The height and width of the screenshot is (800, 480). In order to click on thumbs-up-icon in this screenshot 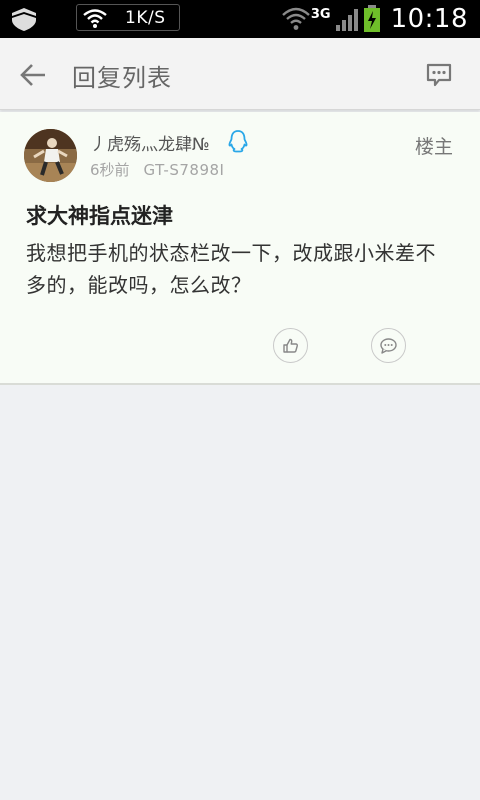, I will do `click(290, 345)`.